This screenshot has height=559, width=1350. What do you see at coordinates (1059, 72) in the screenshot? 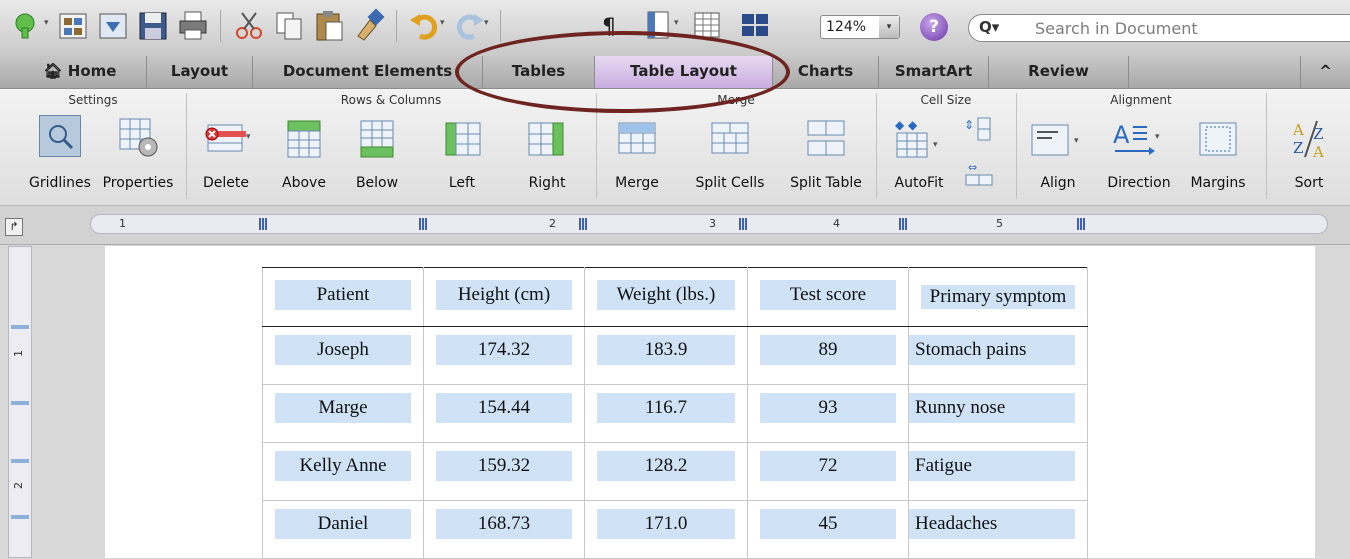
I see `tab-review: Review` at bounding box center [1059, 72].